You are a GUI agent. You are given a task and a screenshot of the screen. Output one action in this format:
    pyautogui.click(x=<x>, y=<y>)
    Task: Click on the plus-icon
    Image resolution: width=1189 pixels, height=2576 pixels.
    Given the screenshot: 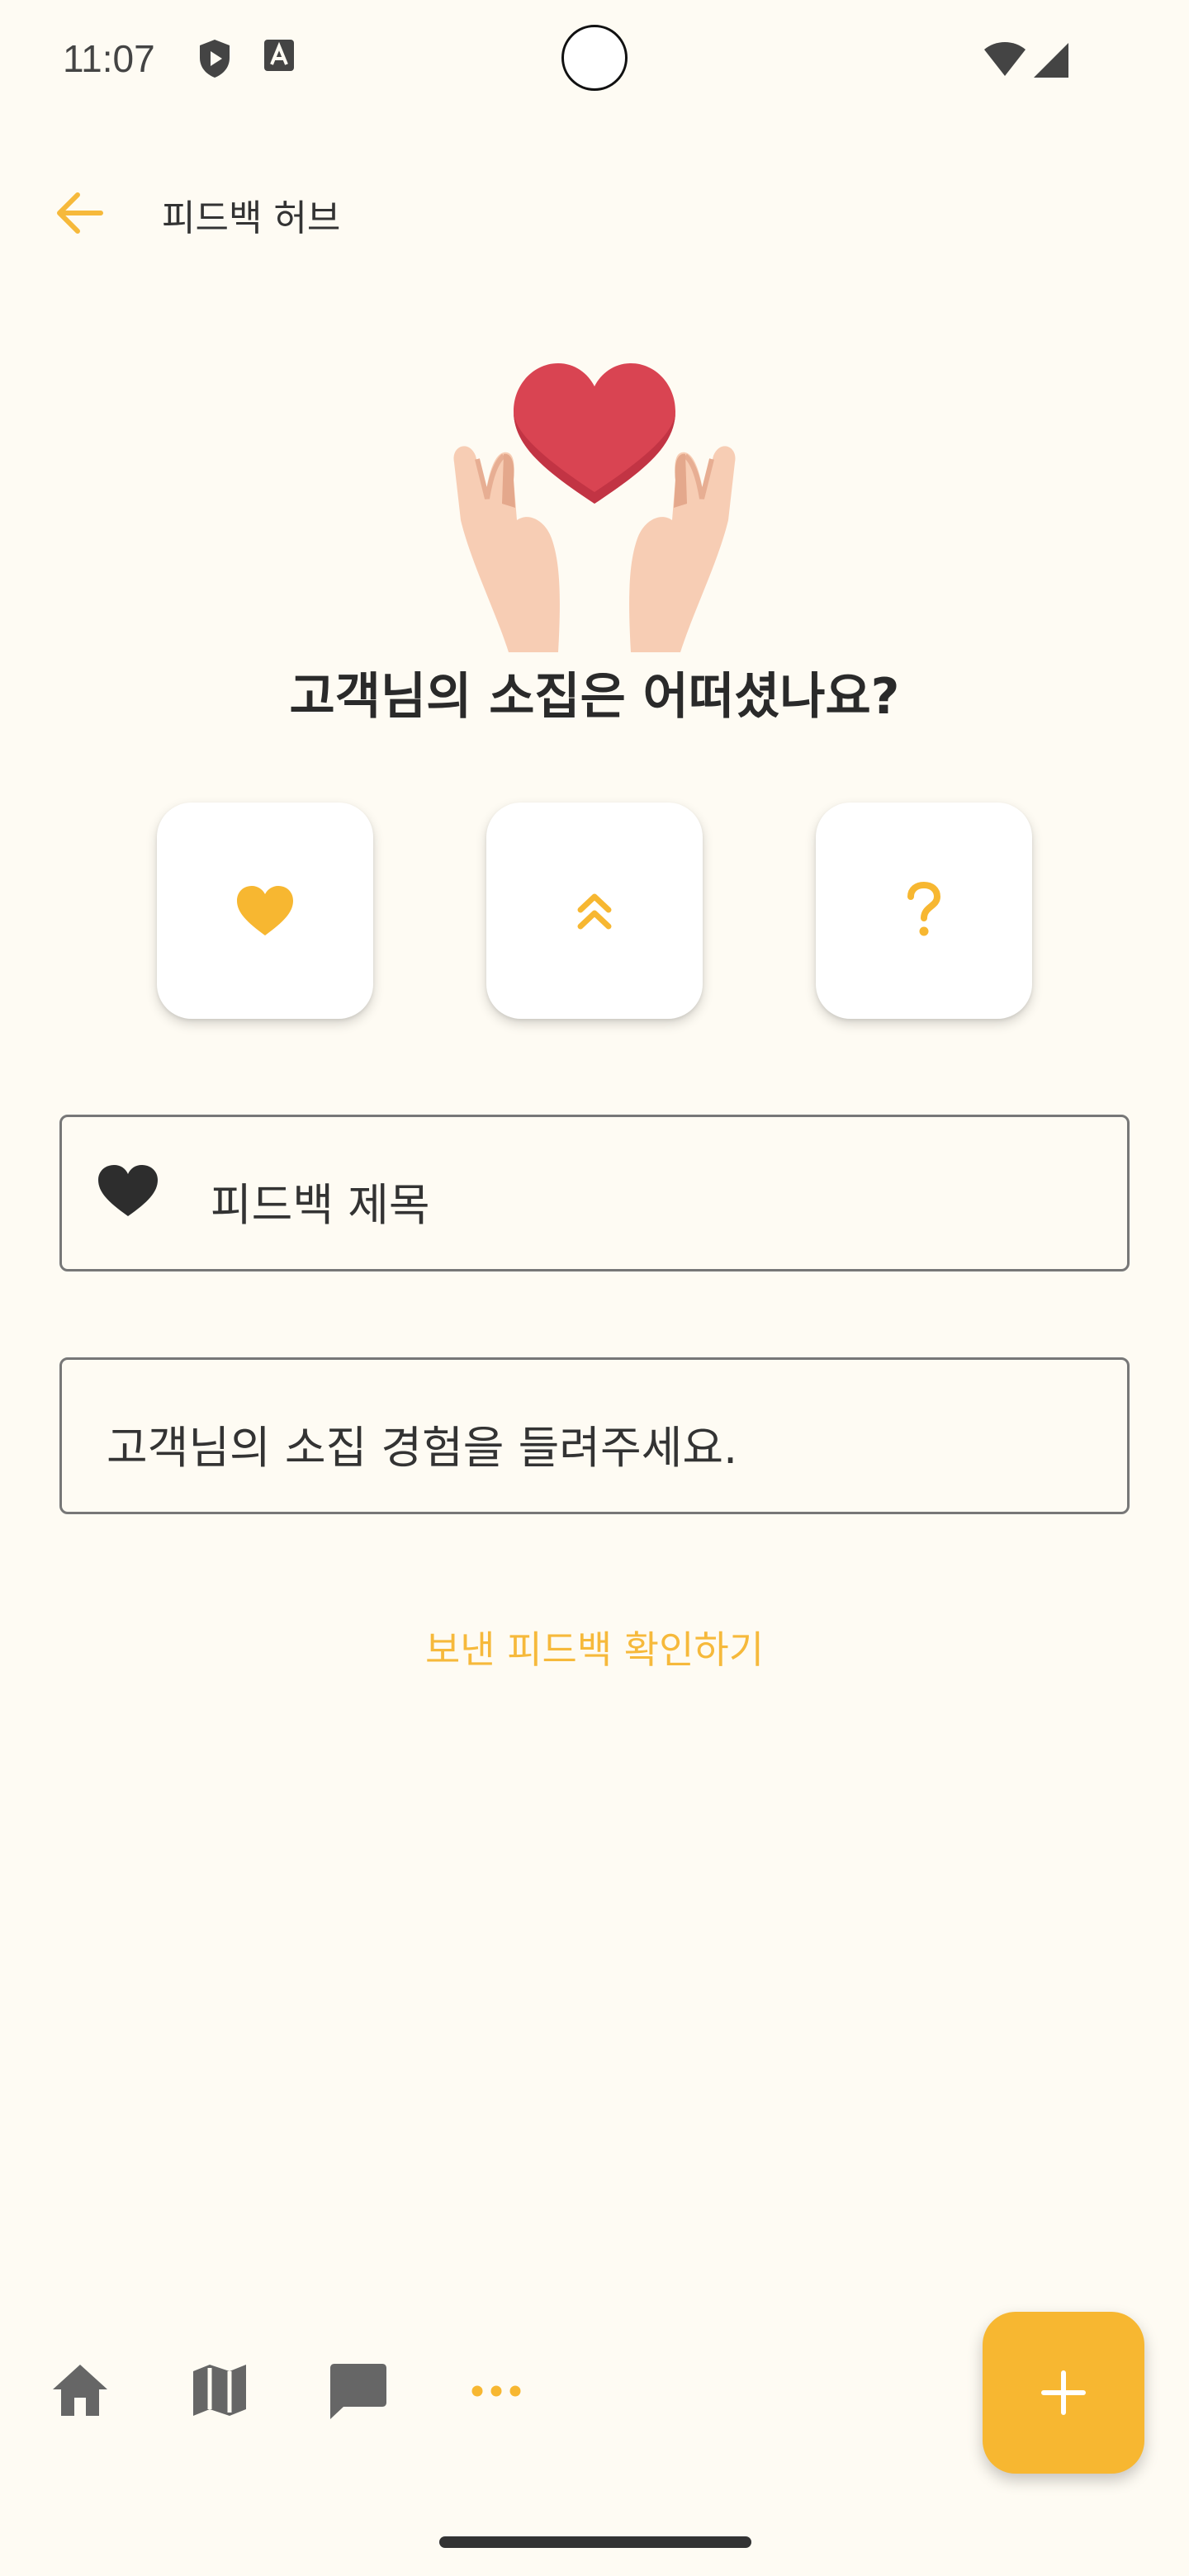 What is the action you would take?
    pyautogui.click(x=1063, y=2392)
    